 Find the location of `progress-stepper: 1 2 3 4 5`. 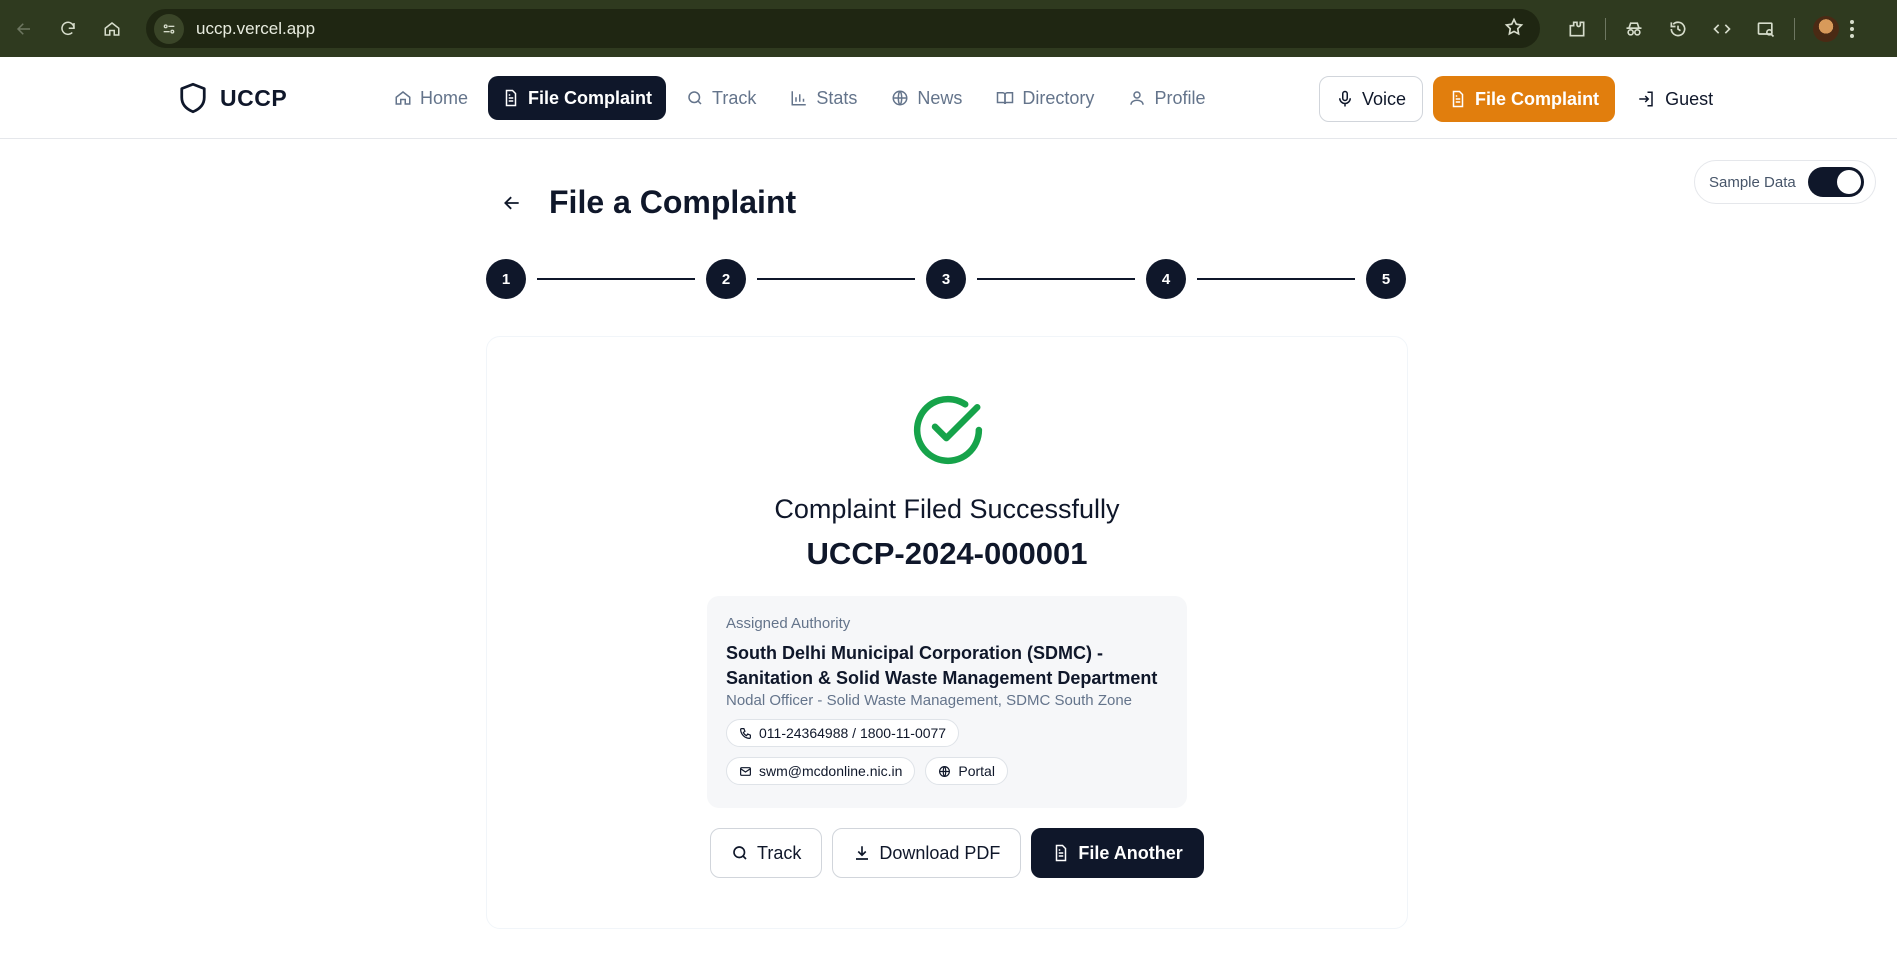

progress-stepper: 1 2 3 4 5 is located at coordinates (947, 279).